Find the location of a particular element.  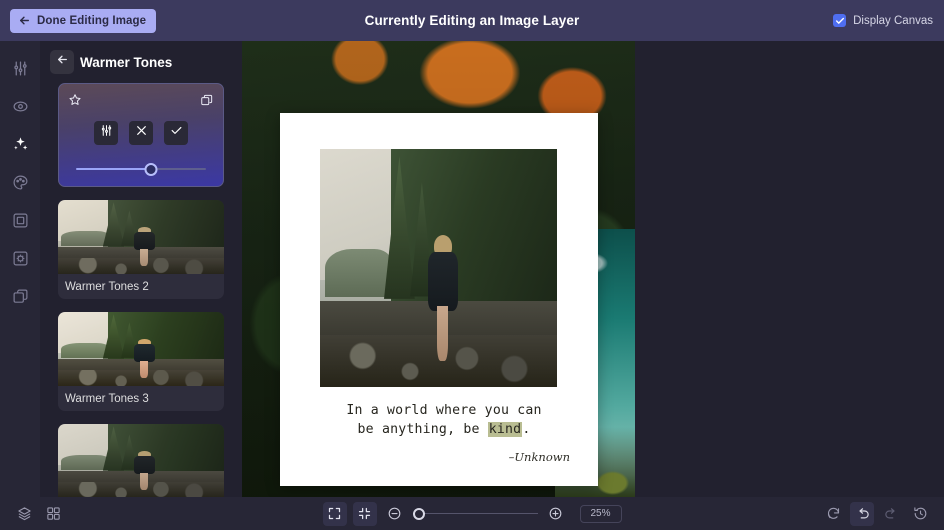

actual-size-button is located at coordinates (364, 513).